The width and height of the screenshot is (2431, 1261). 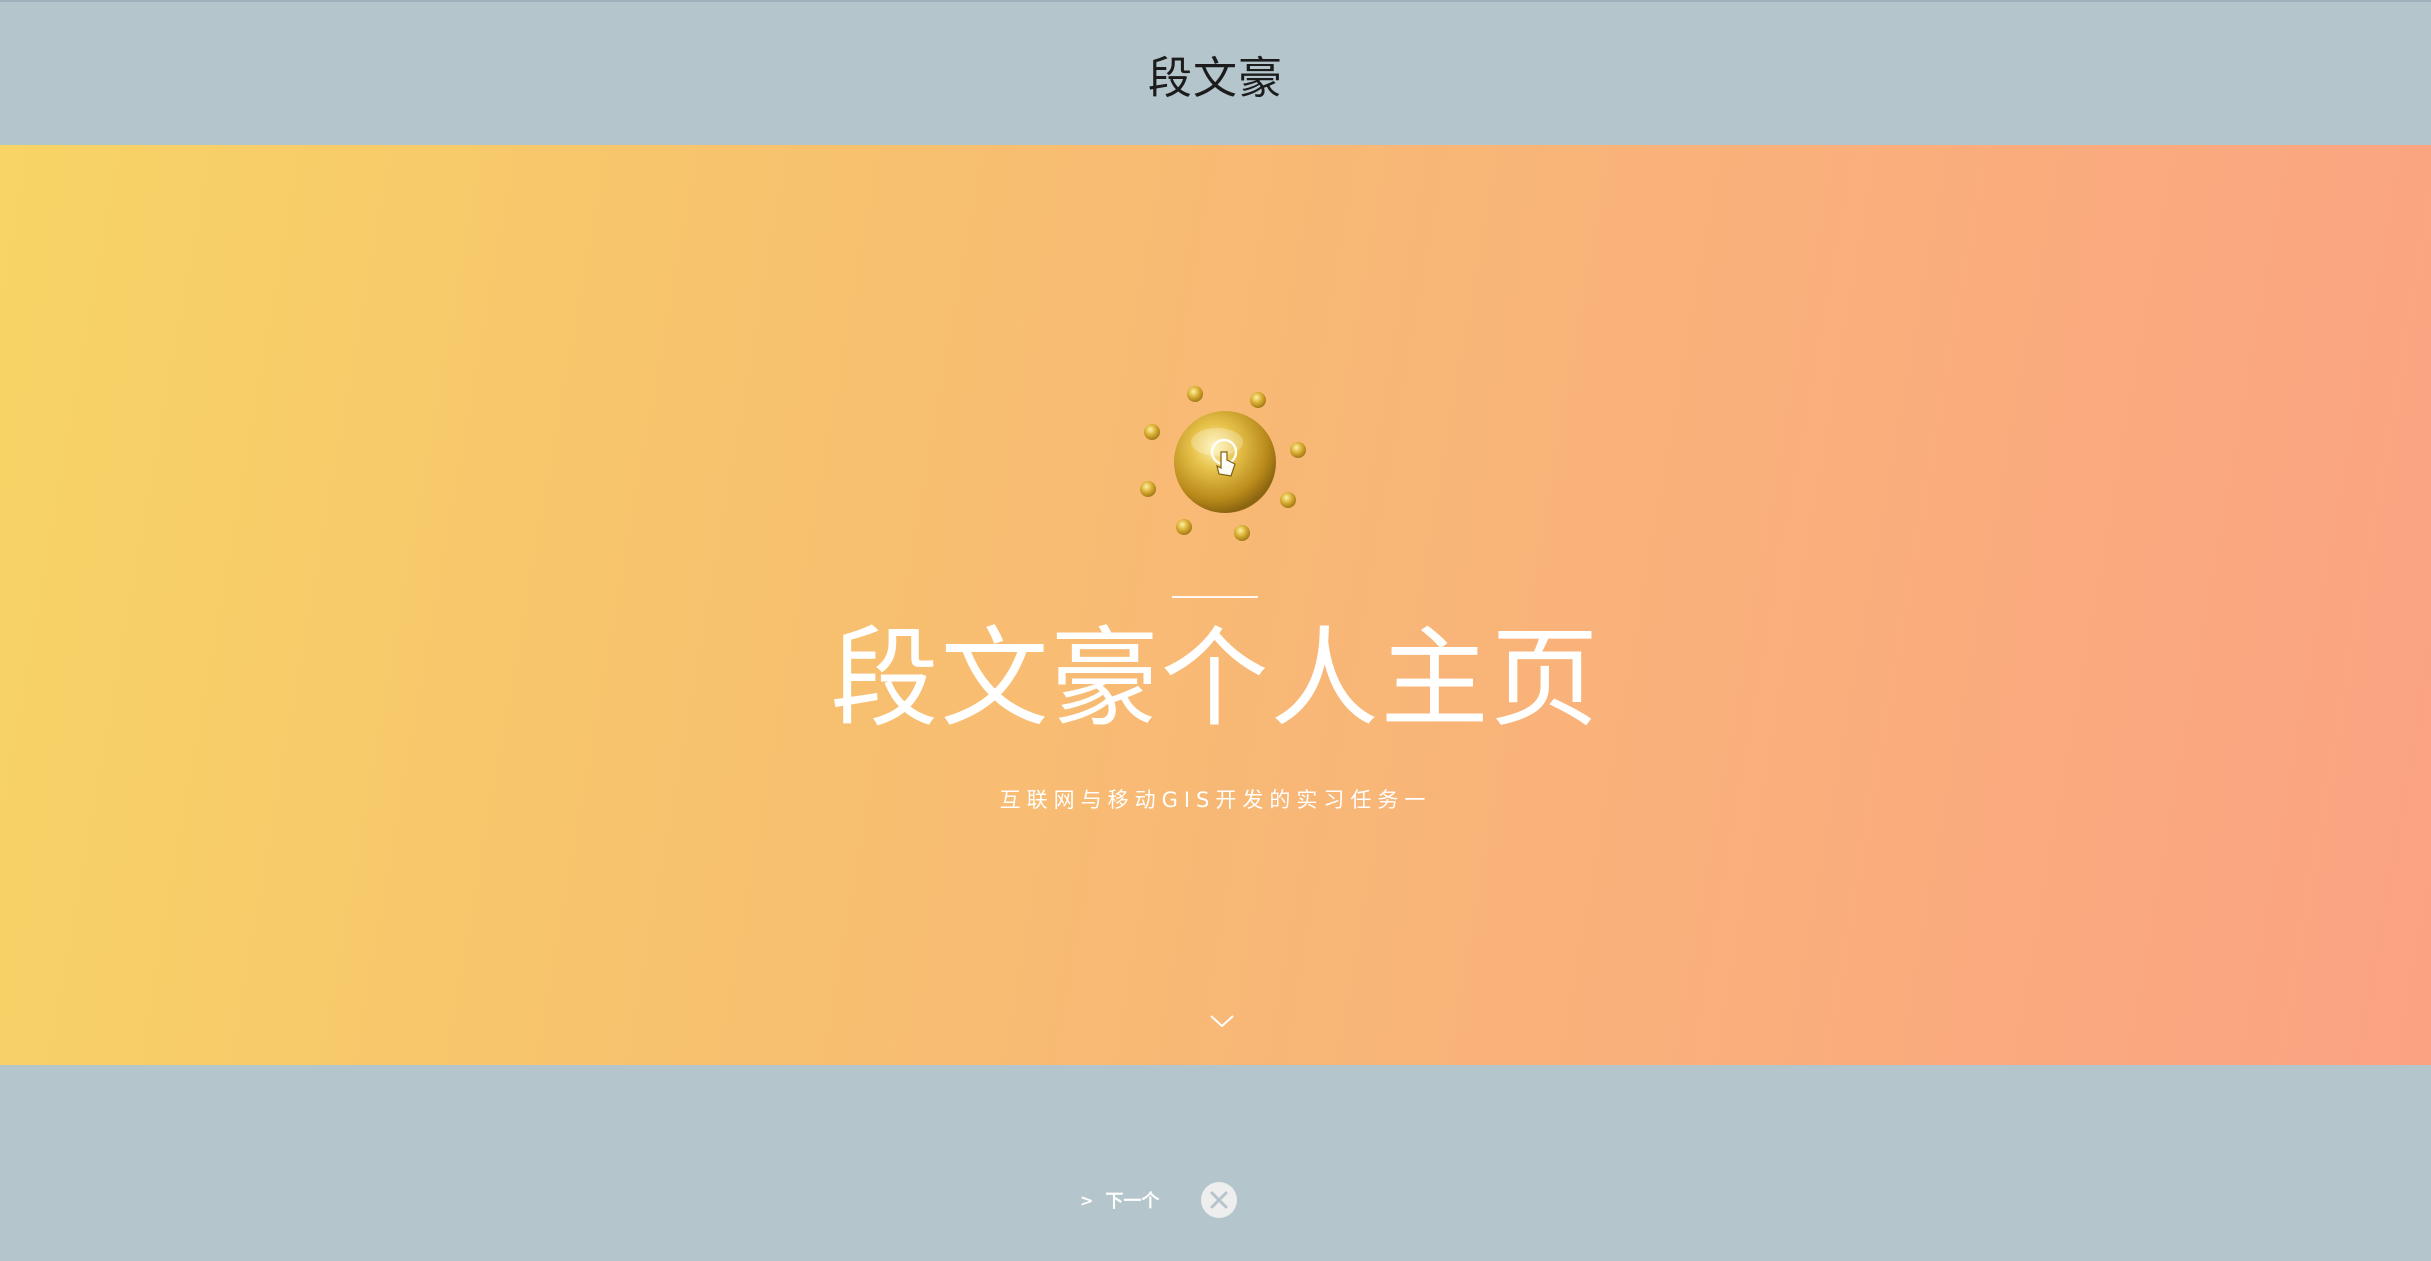 I want to click on hero-subtitle: 互联网与移动GIS开发的实习任务一, so click(x=1215, y=800).